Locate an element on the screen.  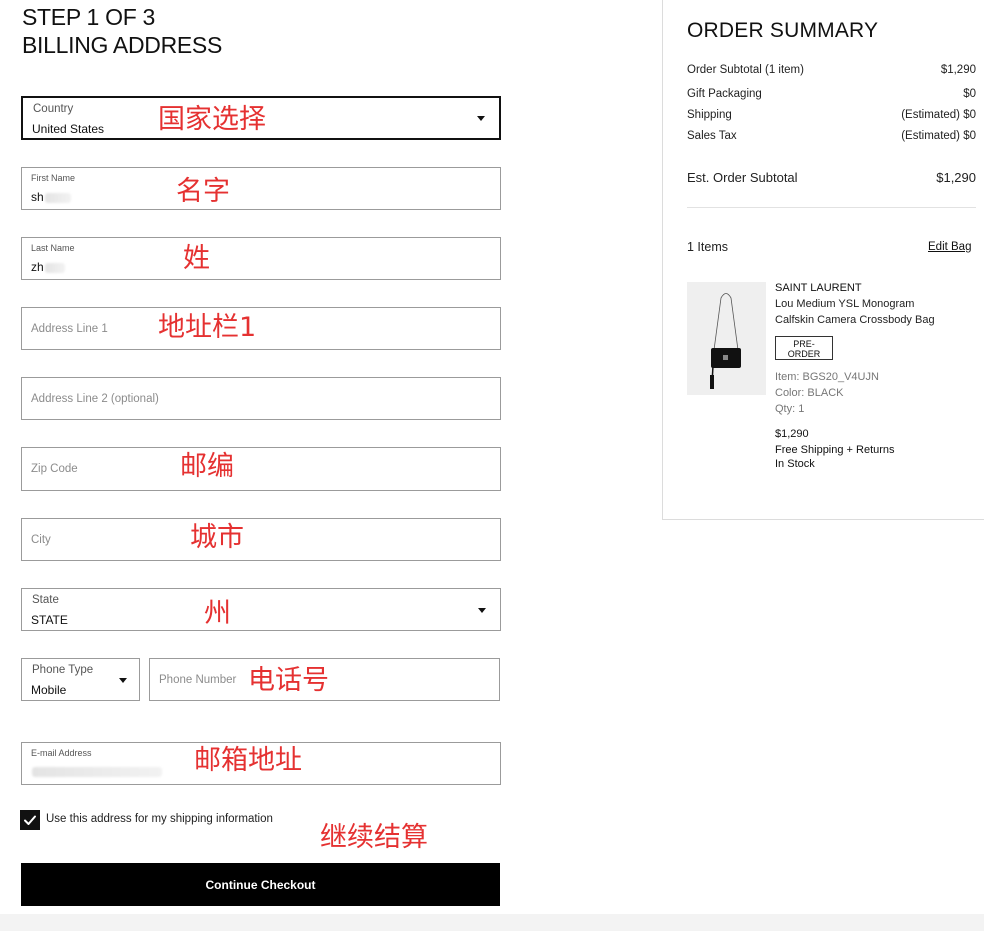
product-color: Color: BLACK is located at coordinates (809, 393).